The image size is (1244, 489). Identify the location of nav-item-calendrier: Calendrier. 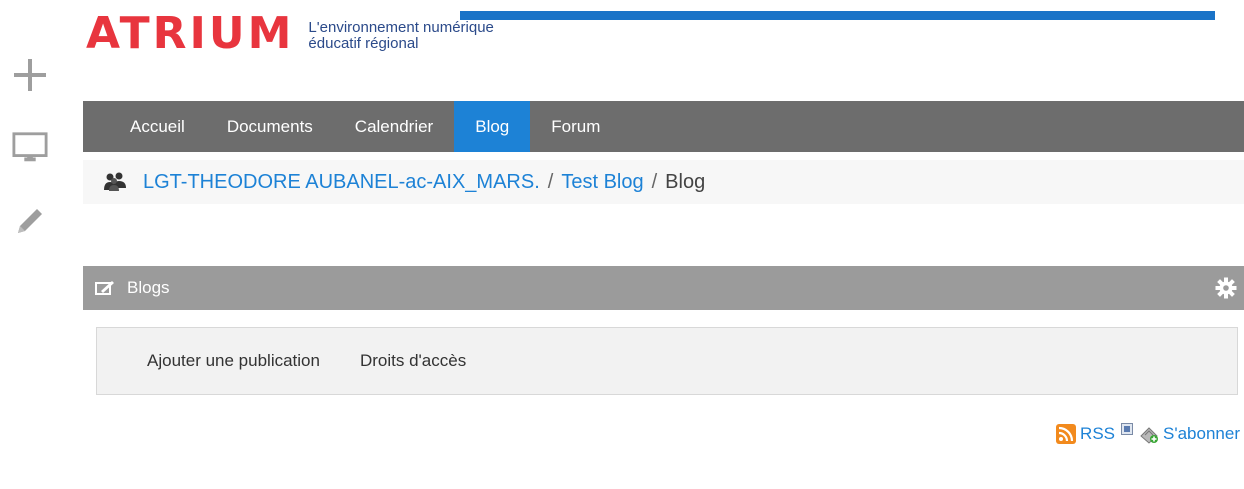
(394, 126).